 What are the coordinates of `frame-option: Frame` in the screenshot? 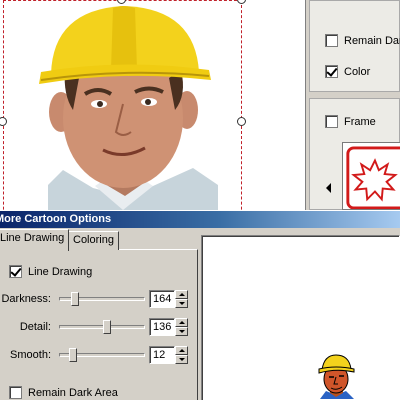 It's located at (350, 121).